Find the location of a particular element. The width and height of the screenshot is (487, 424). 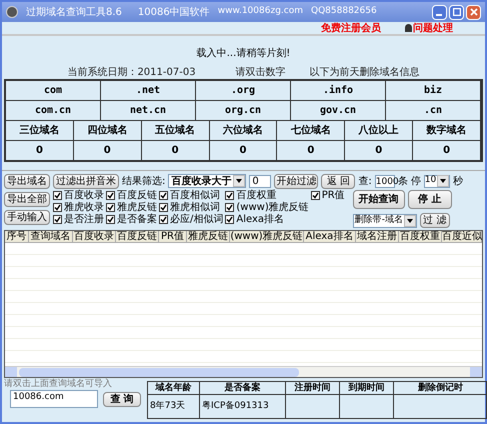

checkbox-label: Alexa排名 is located at coordinates (260, 219).